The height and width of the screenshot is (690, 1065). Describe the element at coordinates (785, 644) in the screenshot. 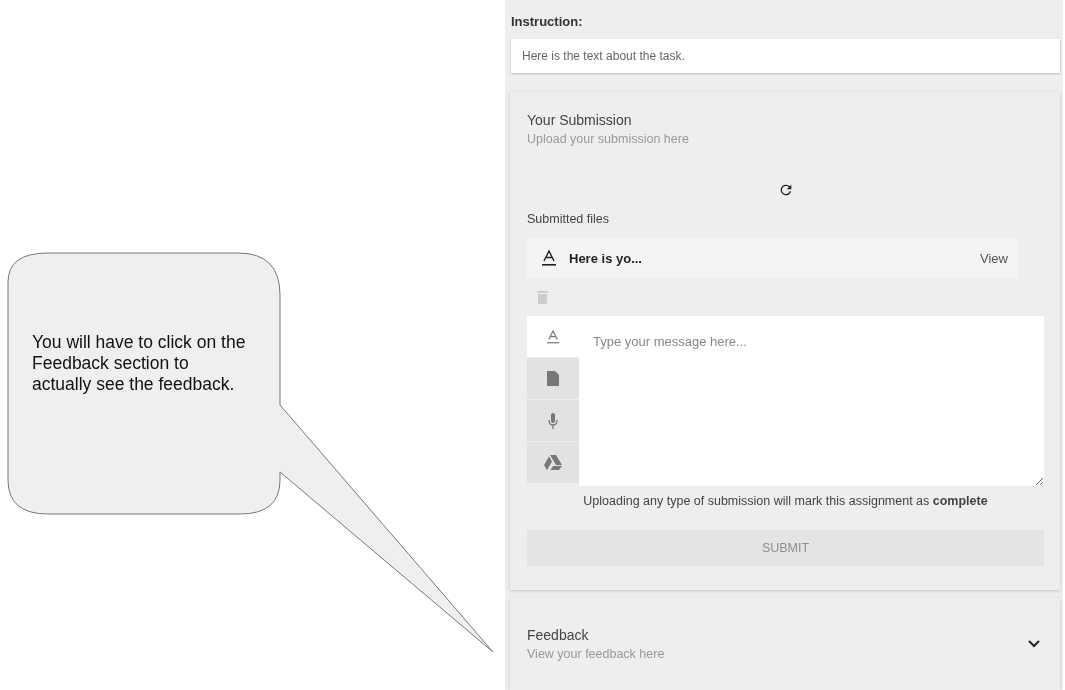

I see `feedback-card: Feedback View your feedback here` at that location.